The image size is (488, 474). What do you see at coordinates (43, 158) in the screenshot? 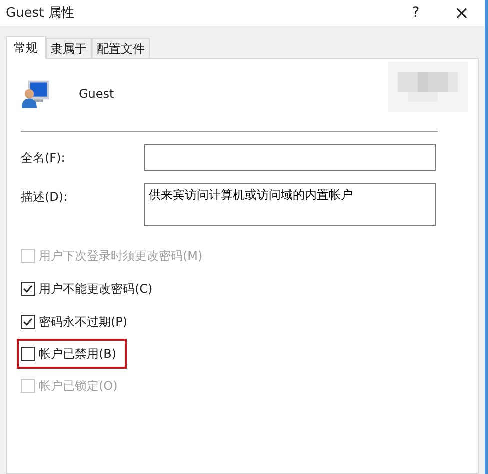
I see `field-label: 全名(F):` at bounding box center [43, 158].